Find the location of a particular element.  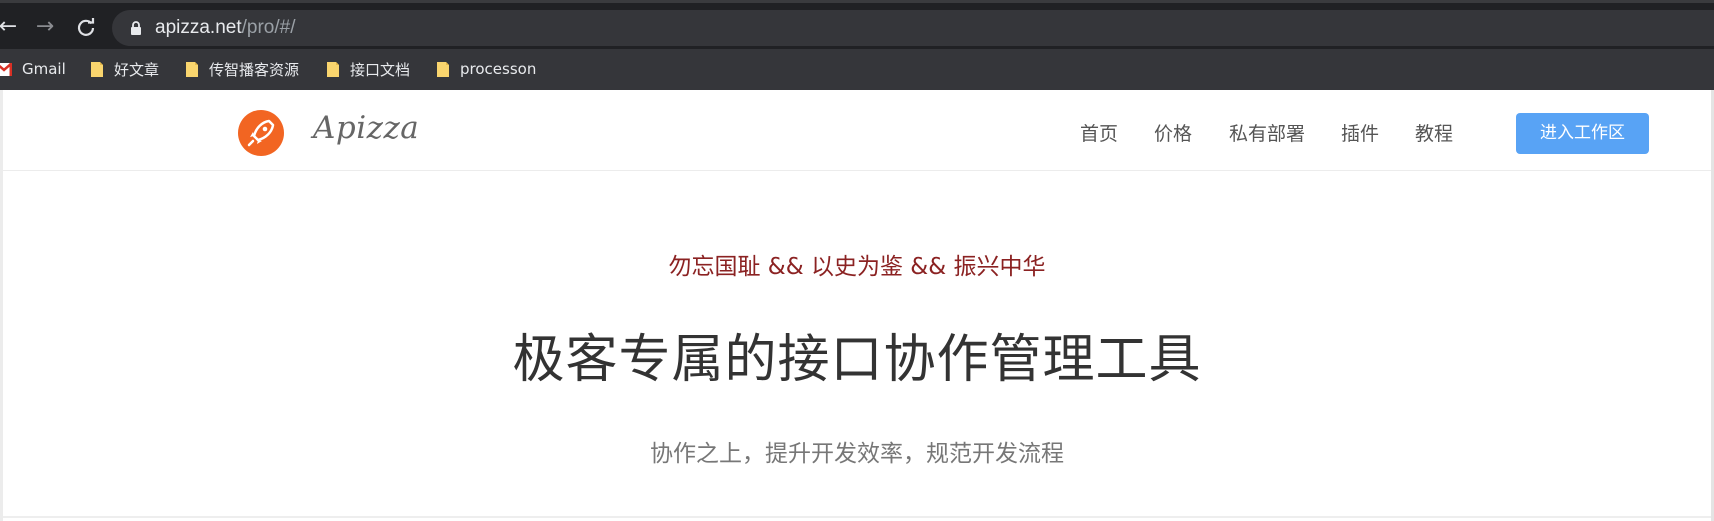

gmail-icon is located at coordinates (6, 69).